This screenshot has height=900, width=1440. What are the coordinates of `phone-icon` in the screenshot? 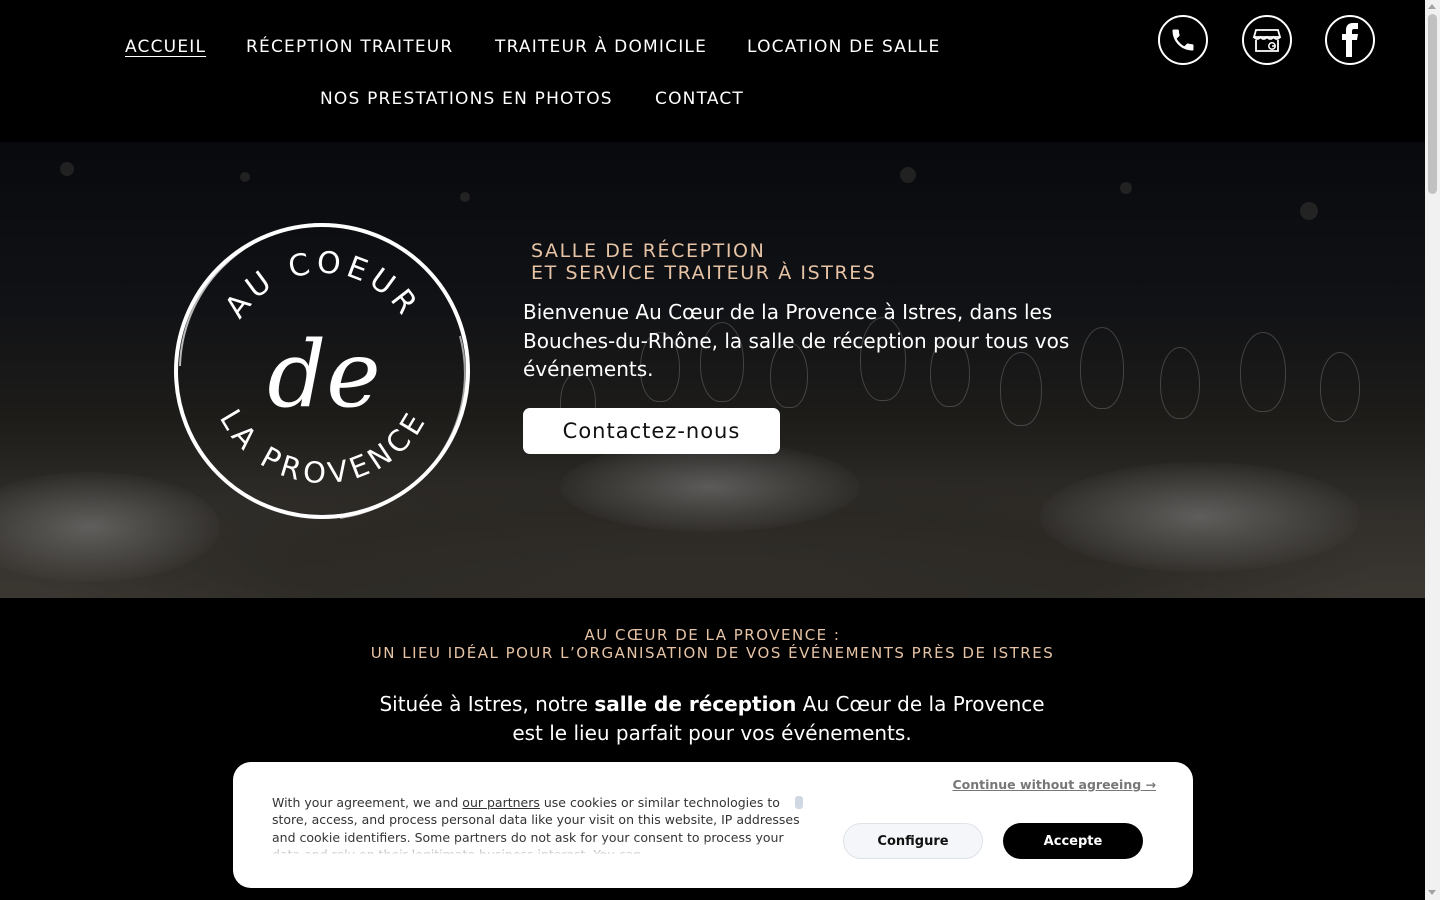 It's located at (1183, 40).